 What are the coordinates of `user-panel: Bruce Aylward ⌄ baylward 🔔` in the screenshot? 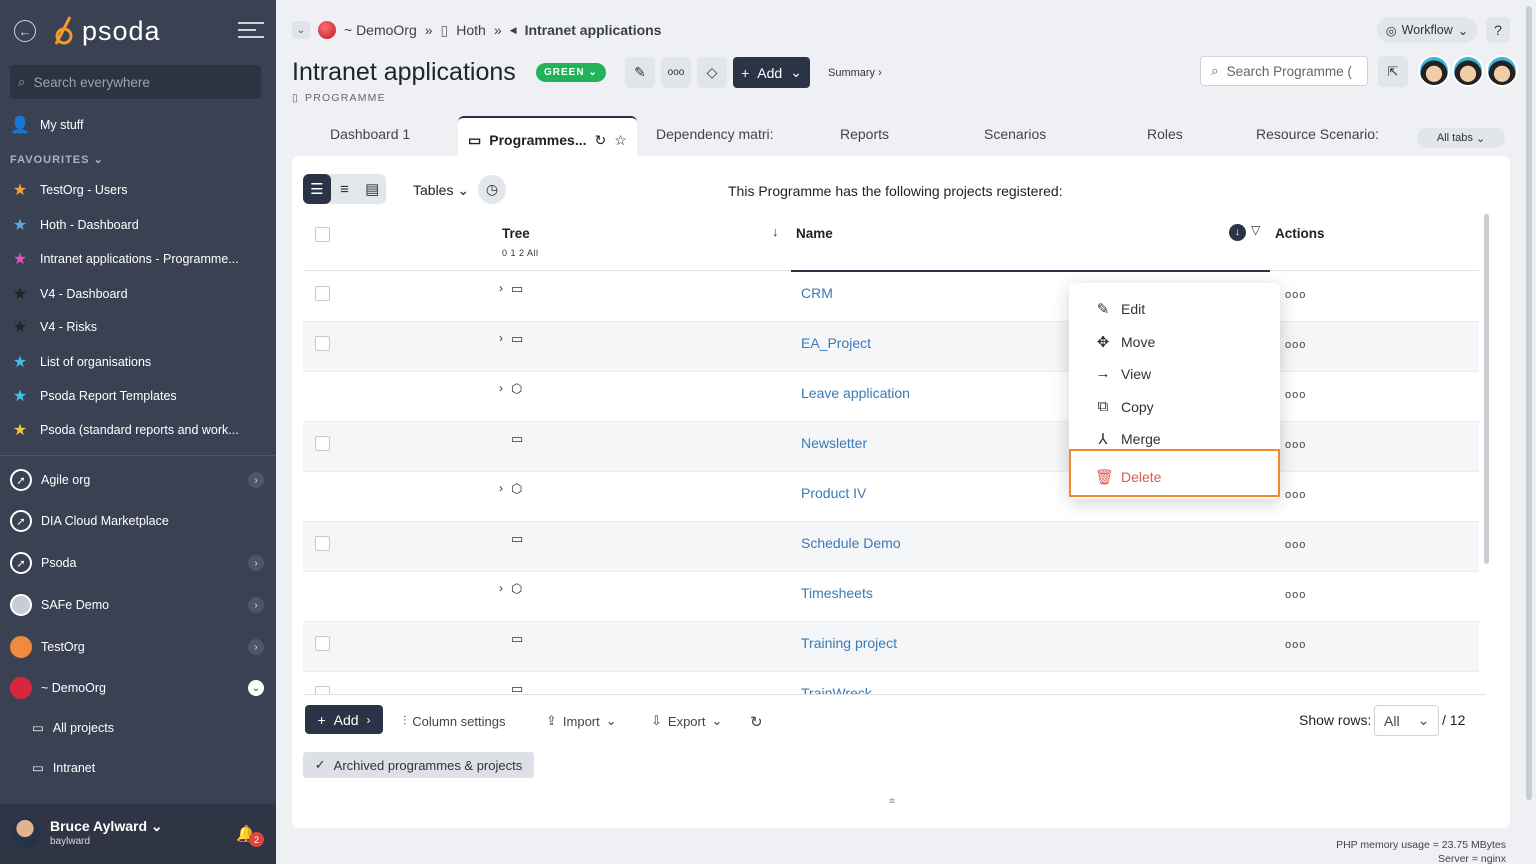 It's located at (138, 834).